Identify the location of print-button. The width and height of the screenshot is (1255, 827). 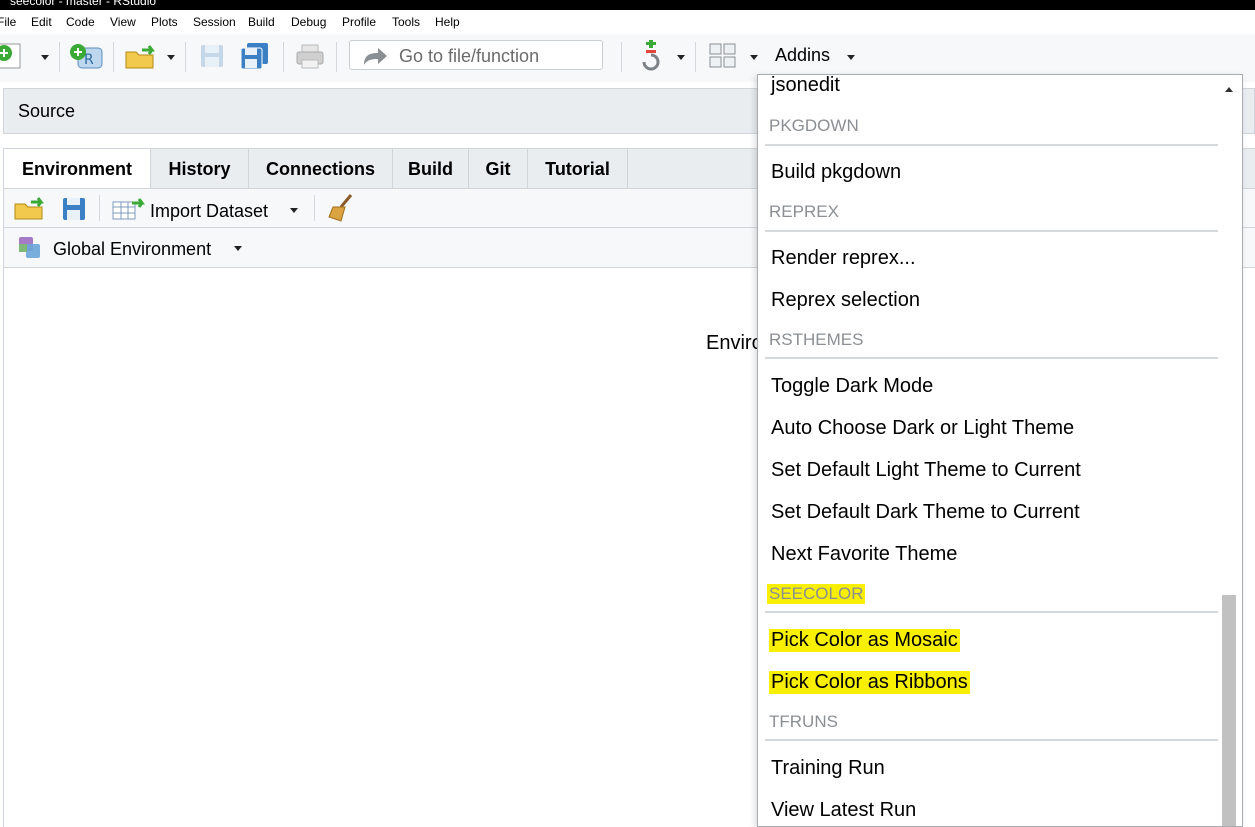
(310, 57).